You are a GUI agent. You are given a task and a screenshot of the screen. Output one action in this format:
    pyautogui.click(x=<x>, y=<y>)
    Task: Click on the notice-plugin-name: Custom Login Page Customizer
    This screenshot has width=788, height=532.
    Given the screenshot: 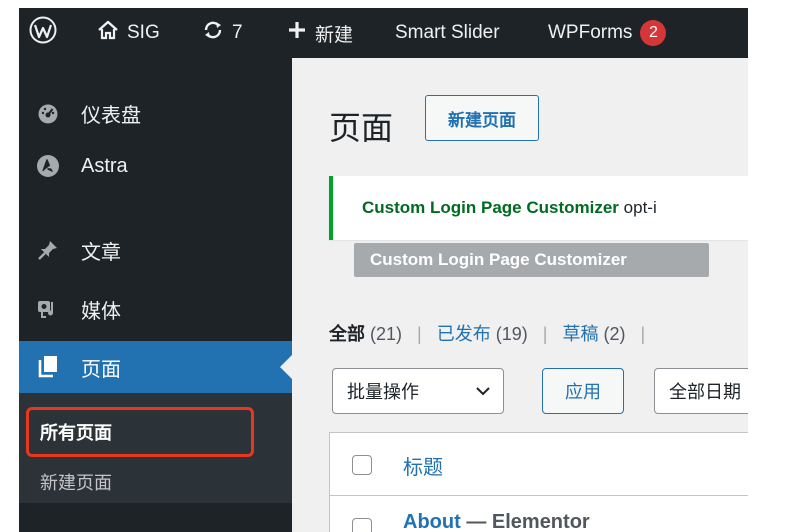 What is the action you would take?
    pyautogui.click(x=490, y=207)
    